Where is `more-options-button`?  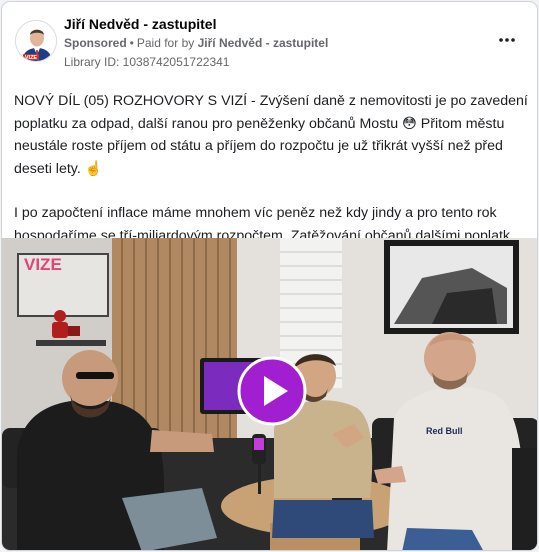
more-options-button is located at coordinates (507, 40).